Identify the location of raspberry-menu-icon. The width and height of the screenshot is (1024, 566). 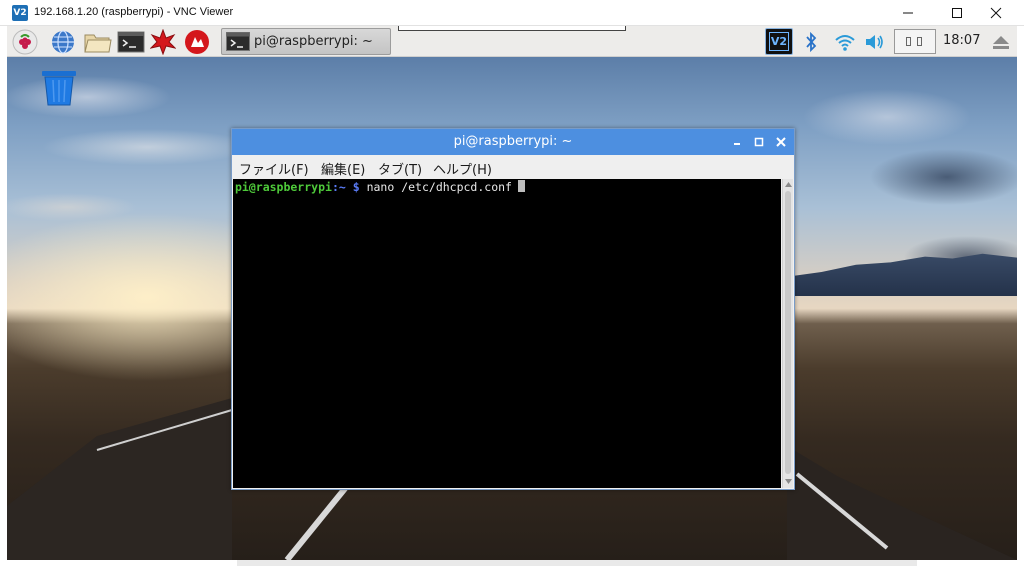
(25, 42).